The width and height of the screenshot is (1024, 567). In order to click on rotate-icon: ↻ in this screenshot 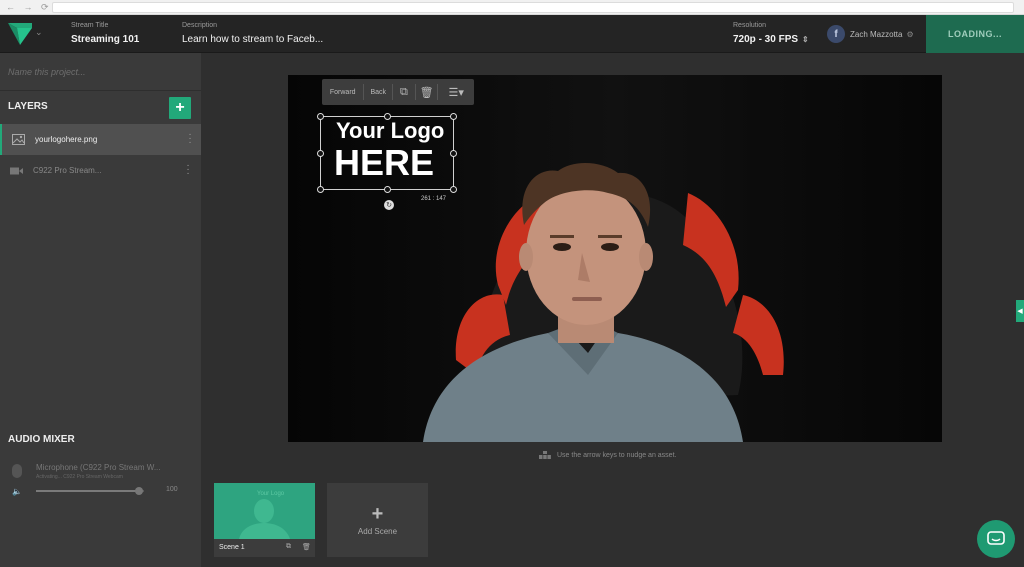, I will do `click(389, 205)`.